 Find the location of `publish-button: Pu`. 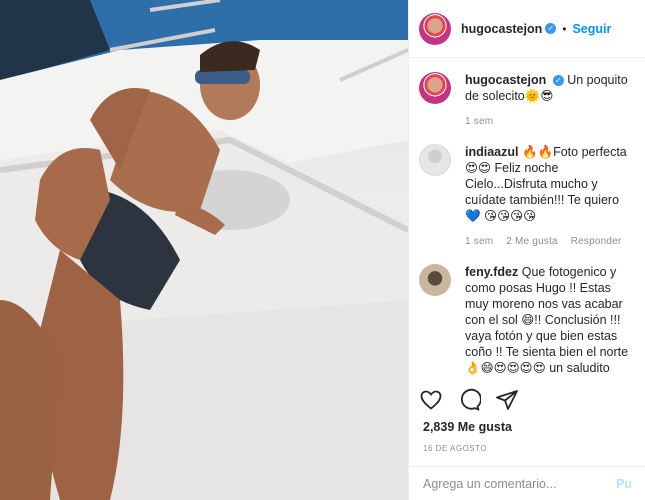

publish-button: Pu is located at coordinates (624, 484).